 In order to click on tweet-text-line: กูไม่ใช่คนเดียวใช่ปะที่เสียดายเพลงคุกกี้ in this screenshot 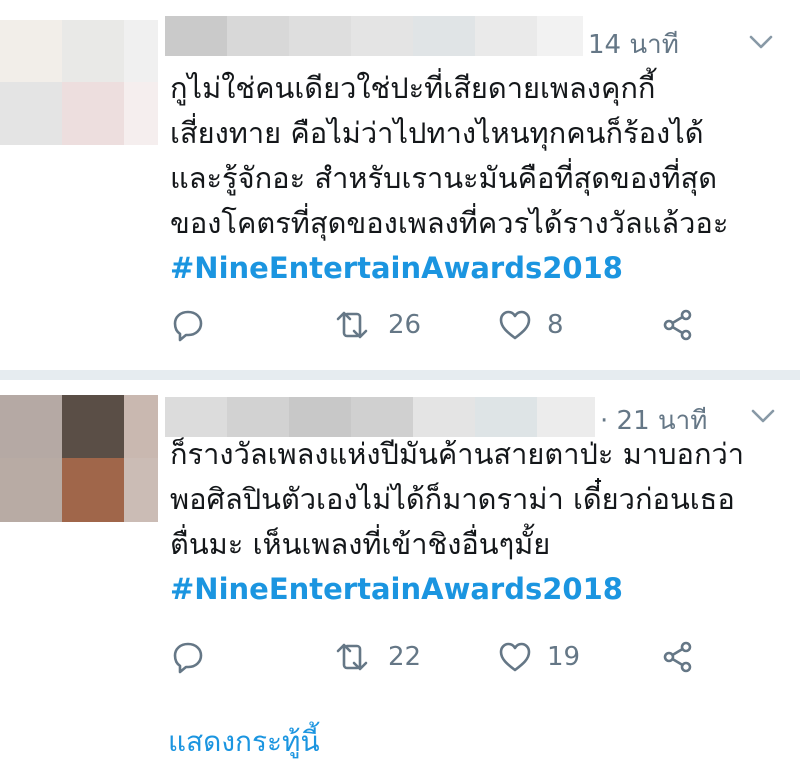, I will do `click(413, 88)`.